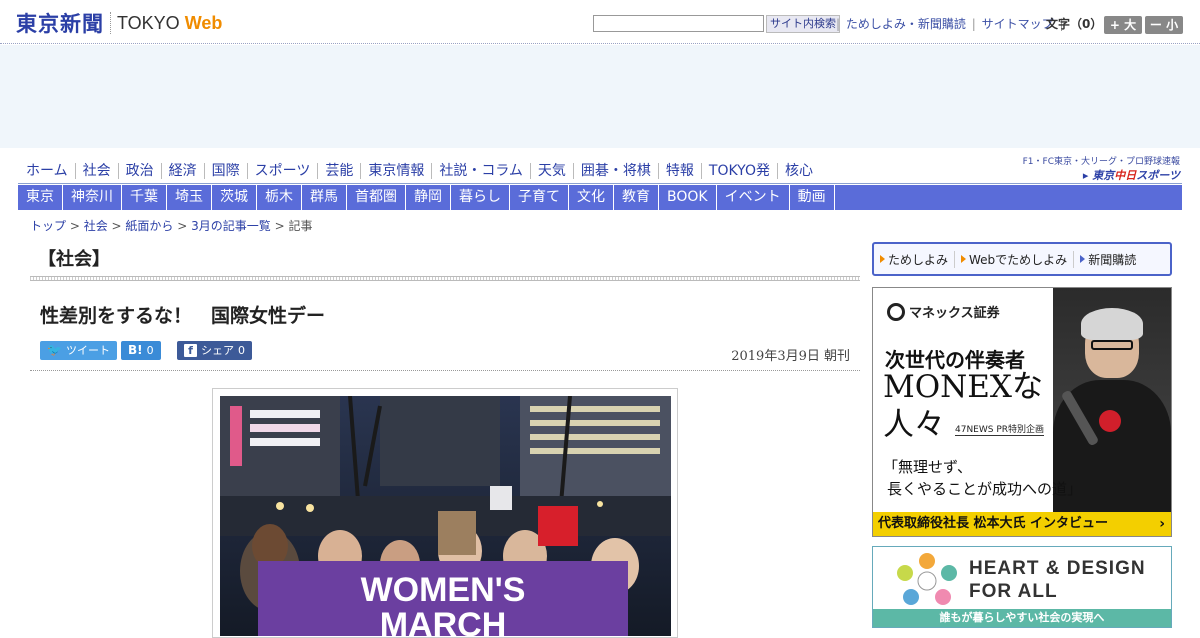 The width and height of the screenshot is (1200, 638). Describe the element at coordinates (397, 170) in the screenshot. I see `nav-tokyo-info: 東京情報` at that location.